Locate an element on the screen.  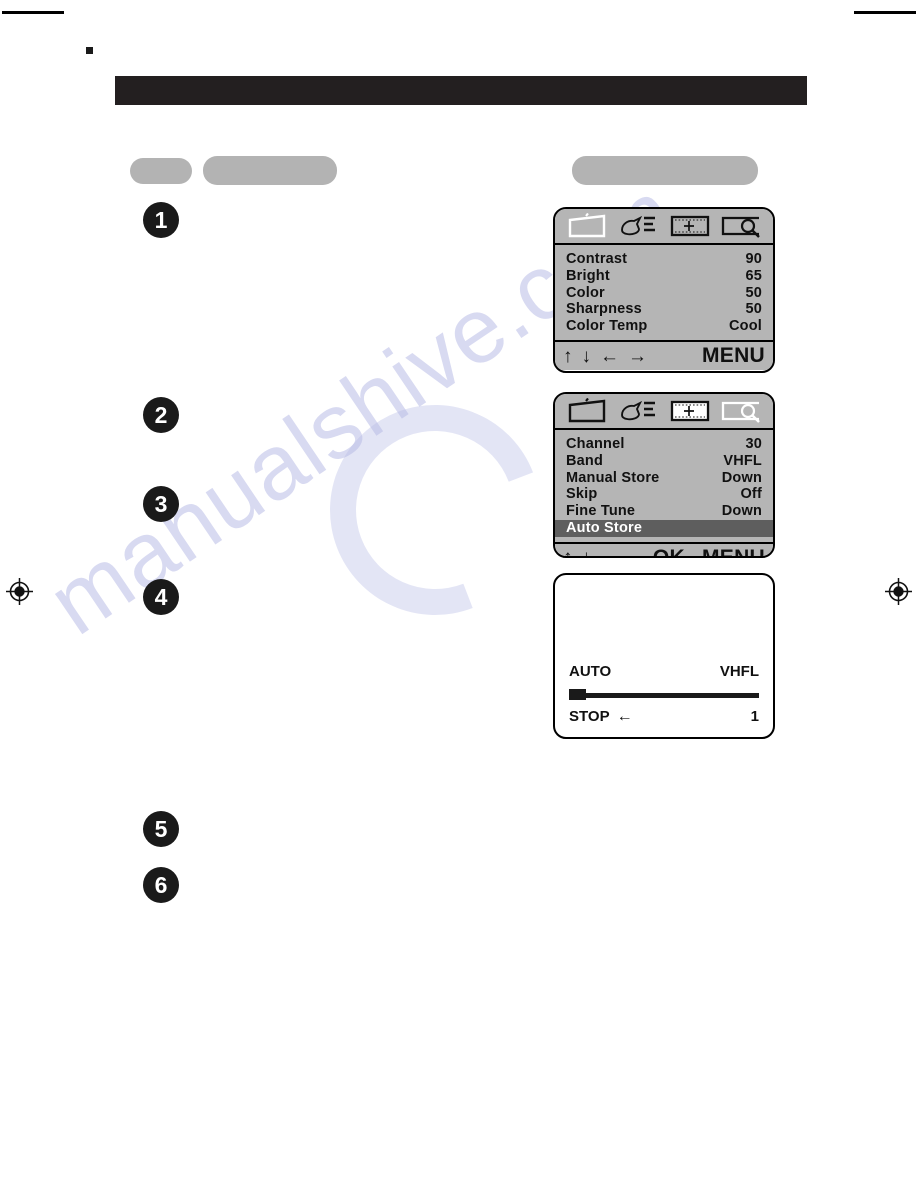
crop-mark-top-left is located at coordinates (33, 12).